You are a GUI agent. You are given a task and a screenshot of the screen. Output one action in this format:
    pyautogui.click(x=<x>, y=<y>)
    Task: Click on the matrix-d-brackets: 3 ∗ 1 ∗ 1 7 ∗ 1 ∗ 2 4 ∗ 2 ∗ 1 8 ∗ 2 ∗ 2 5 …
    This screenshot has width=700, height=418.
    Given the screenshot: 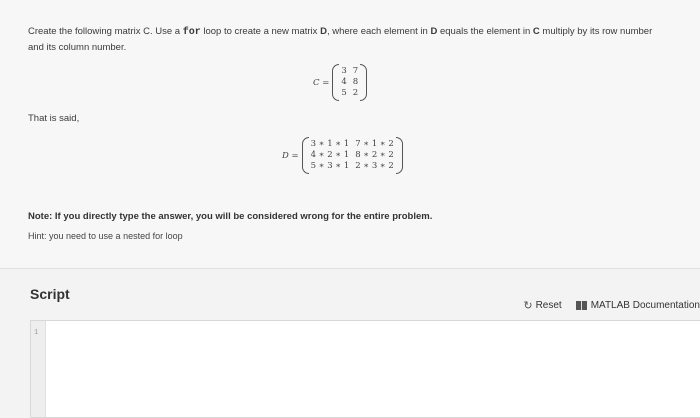 What is the action you would take?
    pyautogui.click(x=352, y=155)
    